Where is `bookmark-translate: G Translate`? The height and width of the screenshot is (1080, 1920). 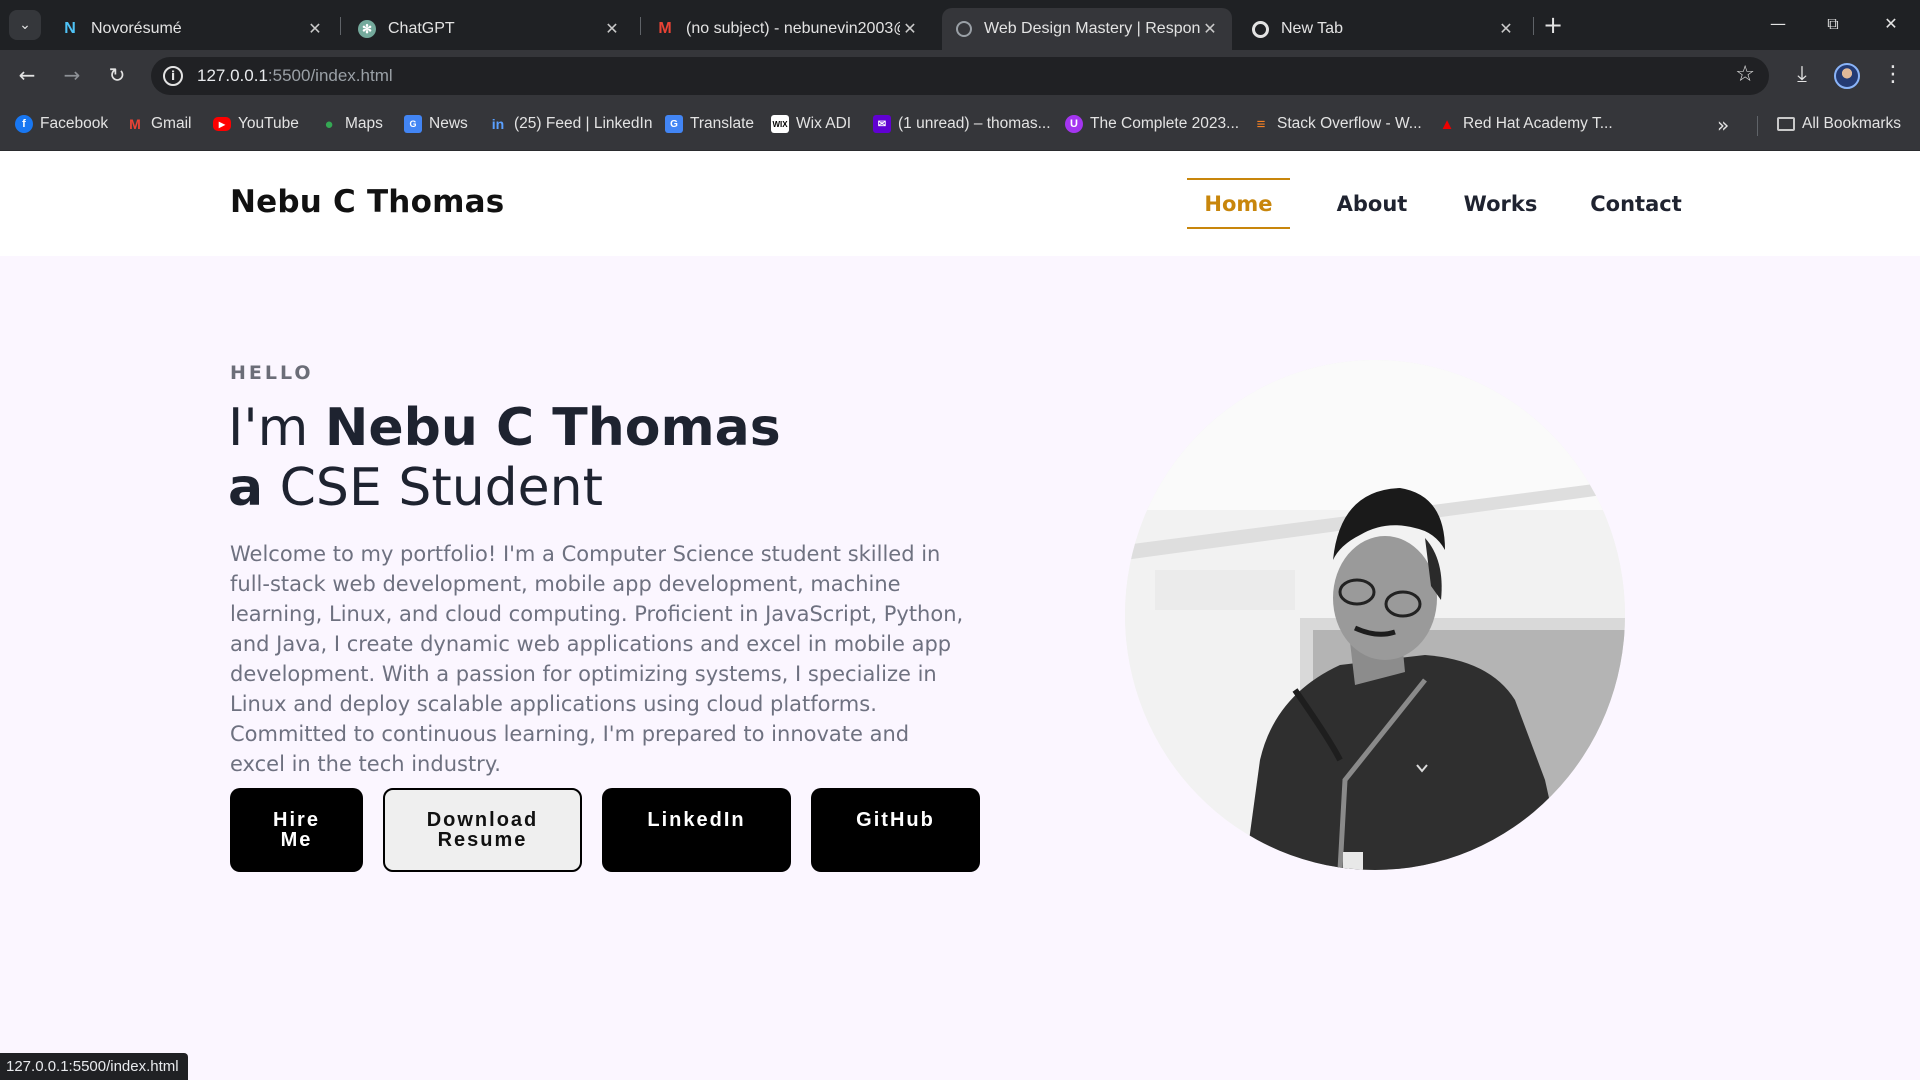 bookmark-translate: G Translate is located at coordinates (709, 124).